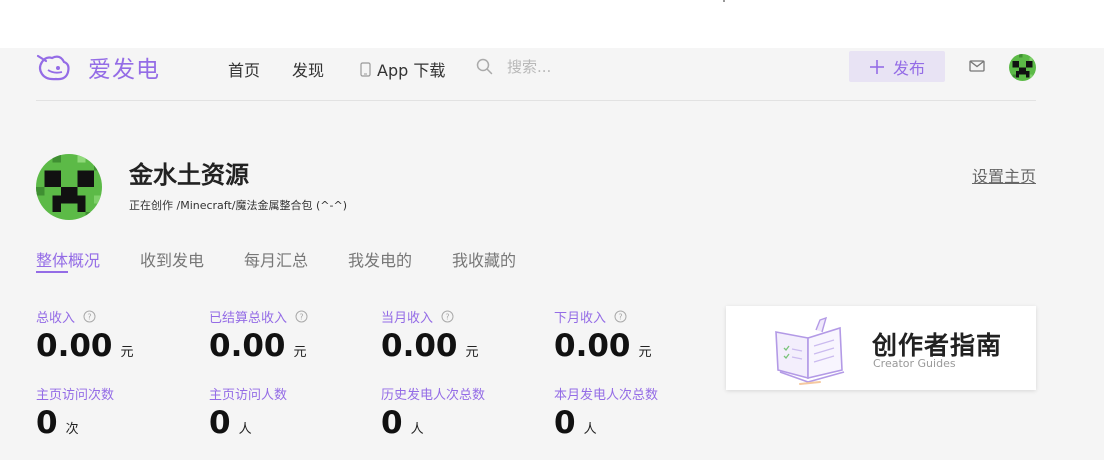  Describe the element at coordinates (411, 70) in the screenshot. I see `nav-app-download-label: App 下载` at that location.